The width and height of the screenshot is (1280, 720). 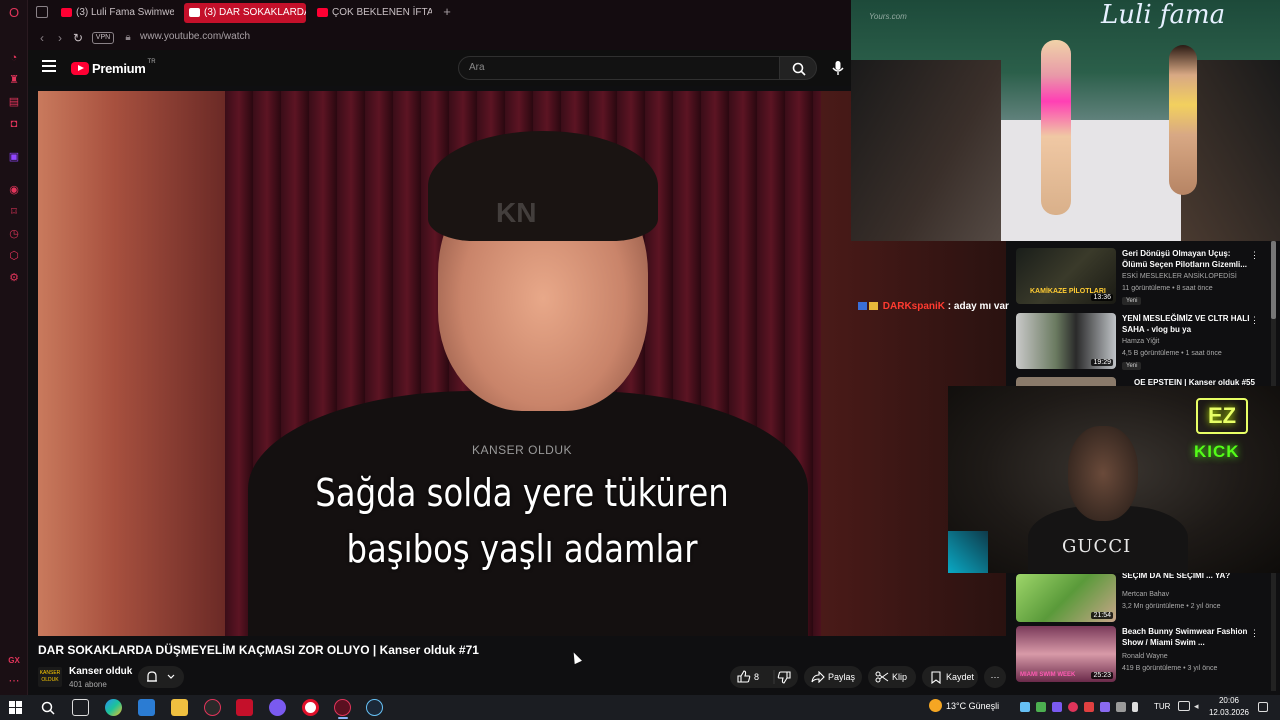 I want to click on opera-gx-icon, so click(x=212, y=707).